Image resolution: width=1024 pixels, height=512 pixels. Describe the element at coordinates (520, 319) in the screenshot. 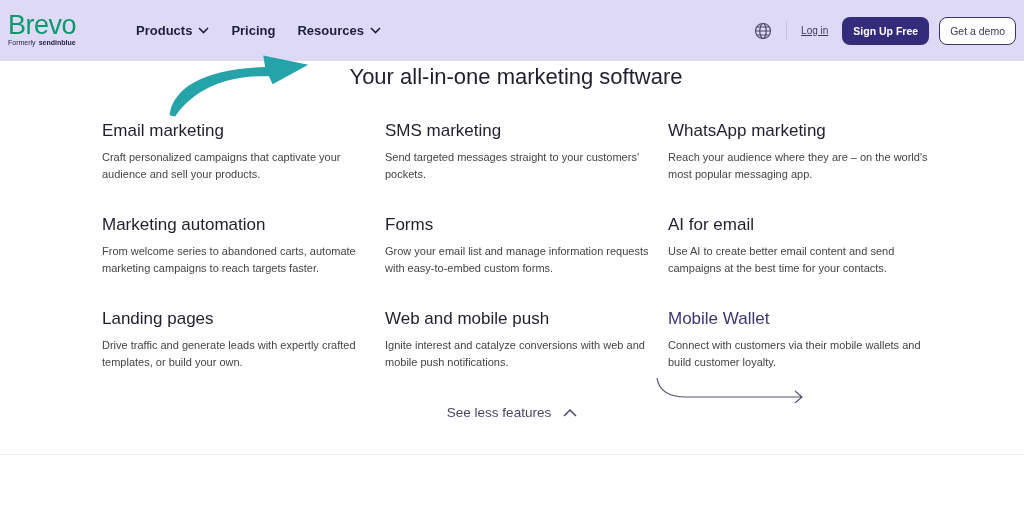

I see `feature-title: Web and mobile push` at that location.